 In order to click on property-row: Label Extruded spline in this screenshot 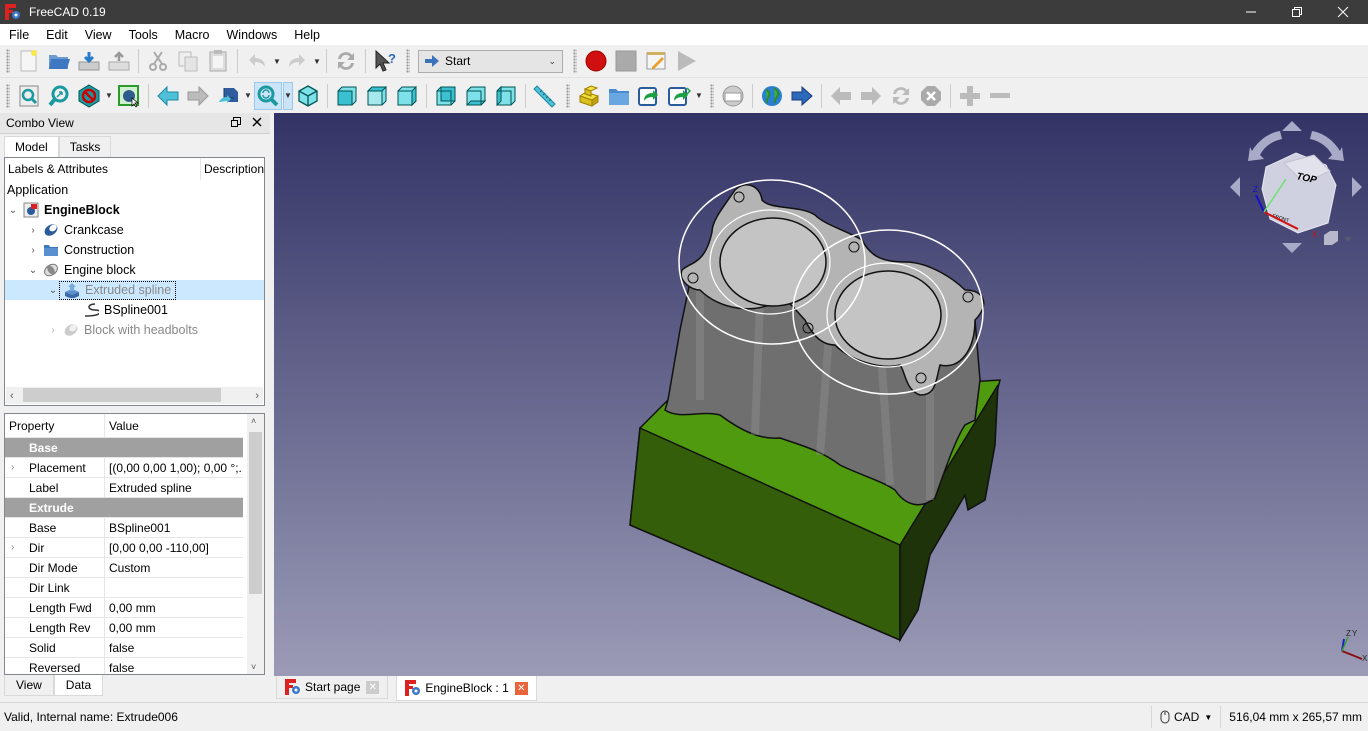, I will do `click(124, 488)`.